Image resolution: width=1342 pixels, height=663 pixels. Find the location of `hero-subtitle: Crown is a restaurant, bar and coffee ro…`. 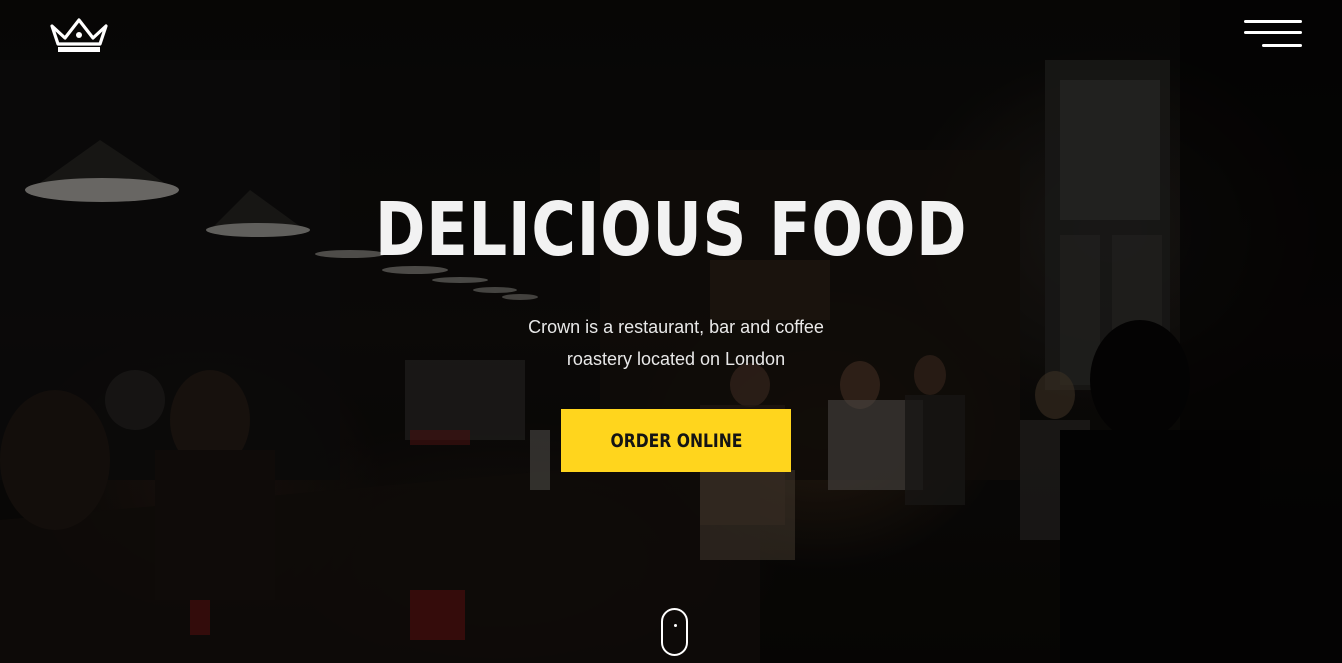

hero-subtitle: Crown is a restaurant, bar and coffee ro… is located at coordinates (676, 343).